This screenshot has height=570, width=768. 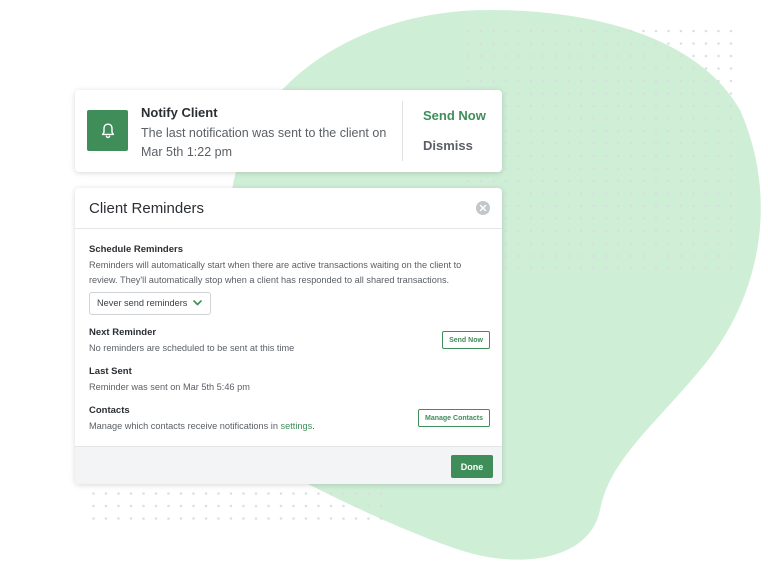 I want to click on close-icon, so click(x=483, y=208).